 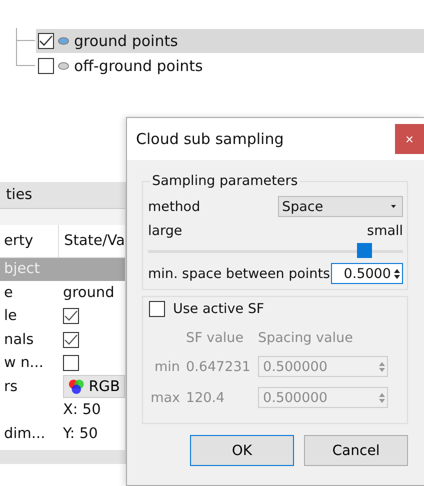 What do you see at coordinates (174, 206) in the screenshot?
I see `field-label: method` at bounding box center [174, 206].